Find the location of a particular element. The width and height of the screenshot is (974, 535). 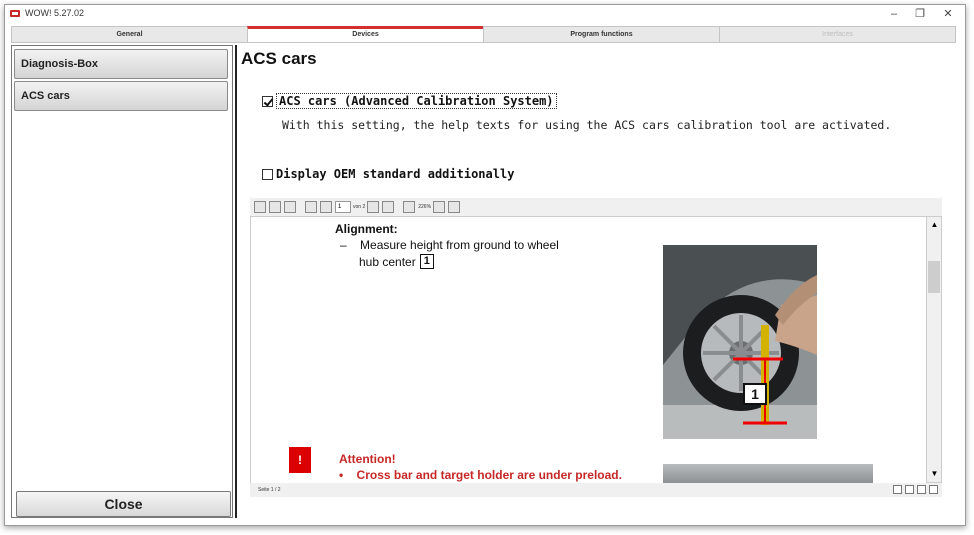

acs-option-row: ACS cars (Advanced Calibration System) is located at coordinates (409, 101).